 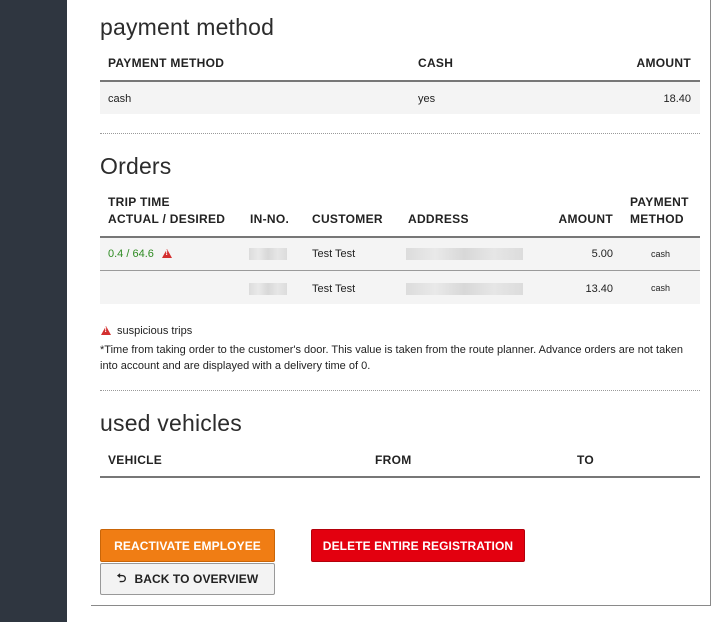 What do you see at coordinates (427, 99) in the screenshot?
I see `payment-row-cash: yes` at bounding box center [427, 99].